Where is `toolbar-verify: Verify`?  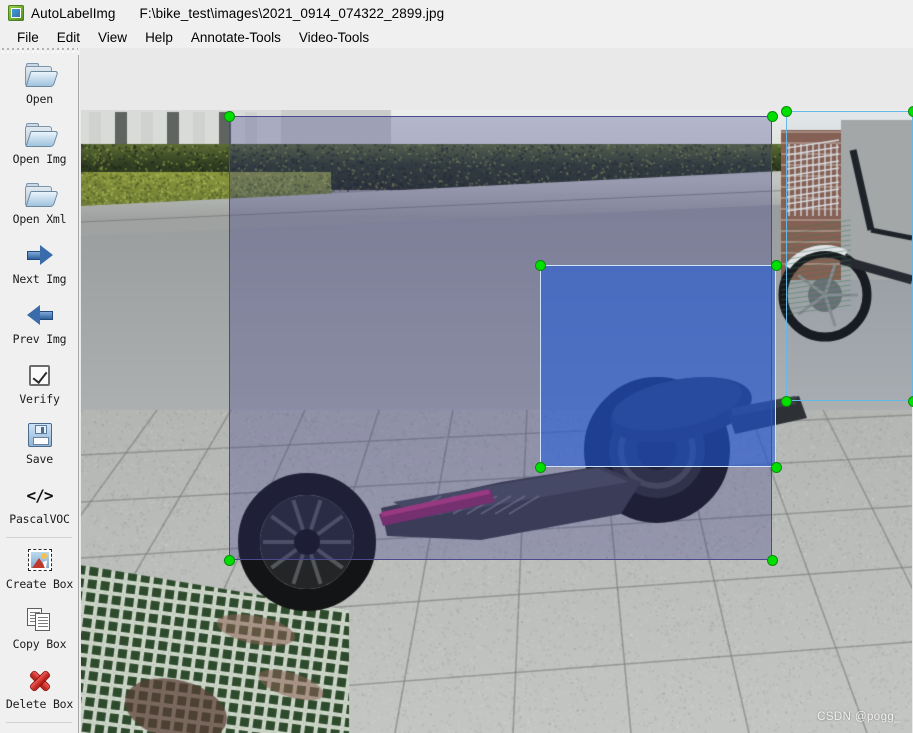
toolbar-verify: Verify is located at coordinates (39, 385).